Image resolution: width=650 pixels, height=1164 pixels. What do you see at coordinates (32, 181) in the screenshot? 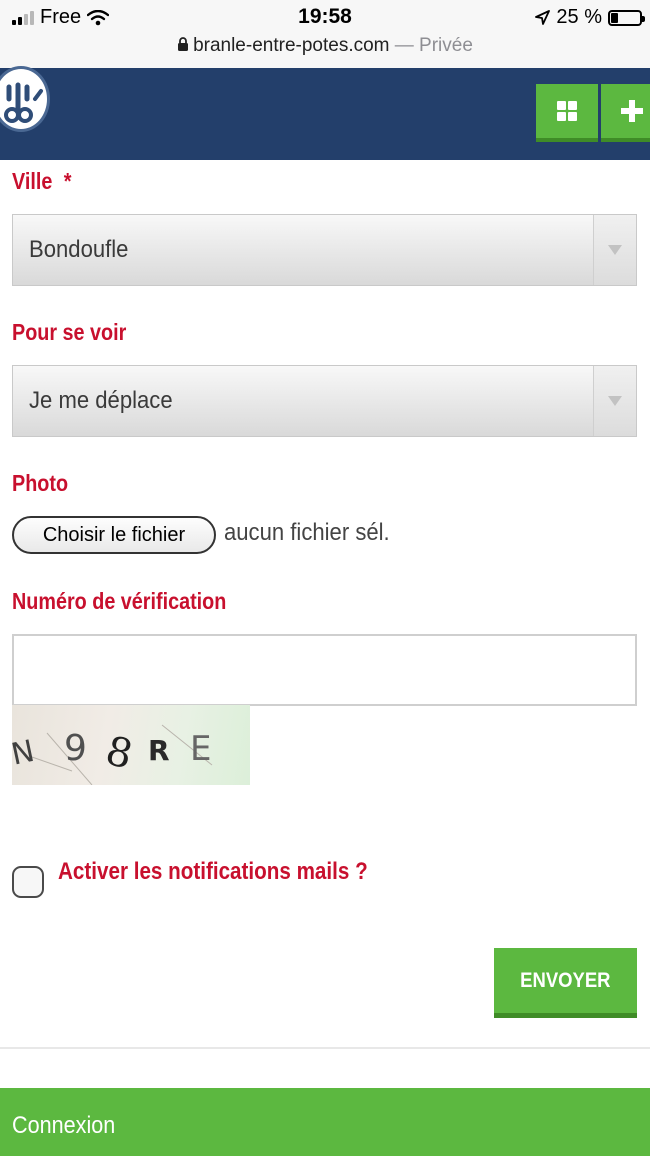
I see `ville-label-text: Ville` at bounding box center [32, 181].